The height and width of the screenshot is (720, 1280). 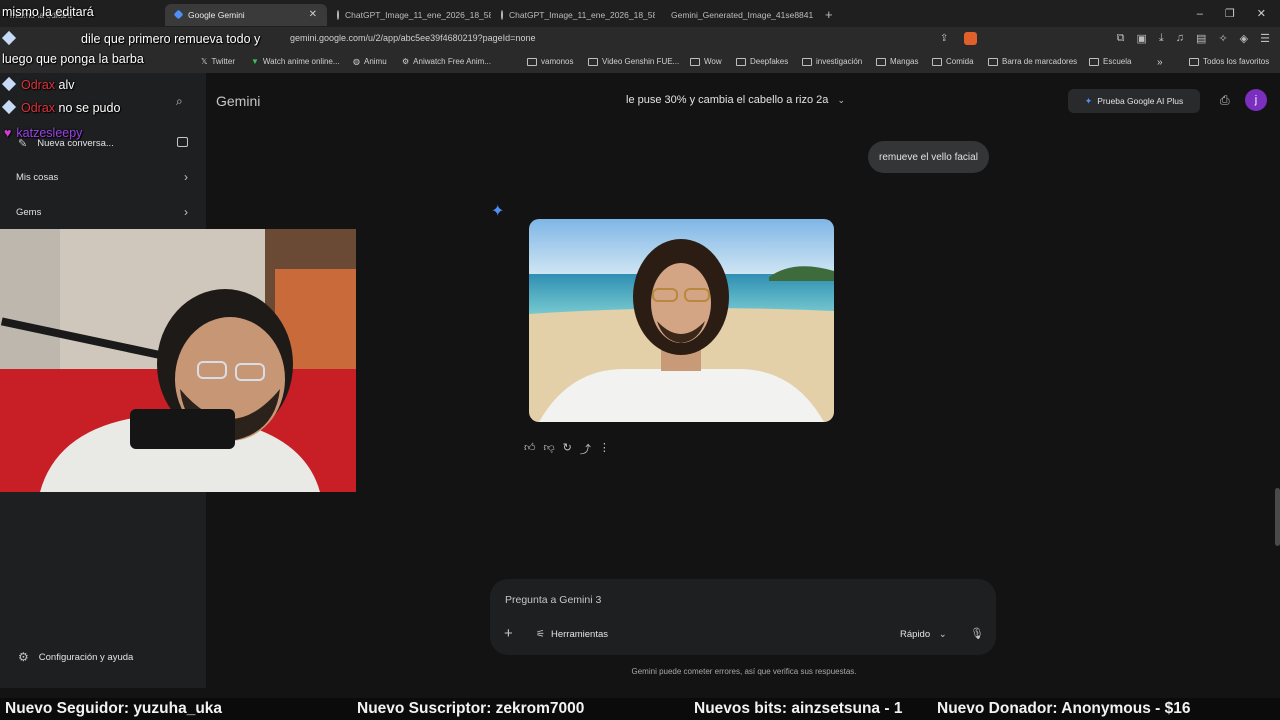 What do you see at coordinates (1134, 101) in the screenshot?
I see `try-ai-plus-button: ✦ Prueba Google AI Plus` at bounding box center [1134, 101].